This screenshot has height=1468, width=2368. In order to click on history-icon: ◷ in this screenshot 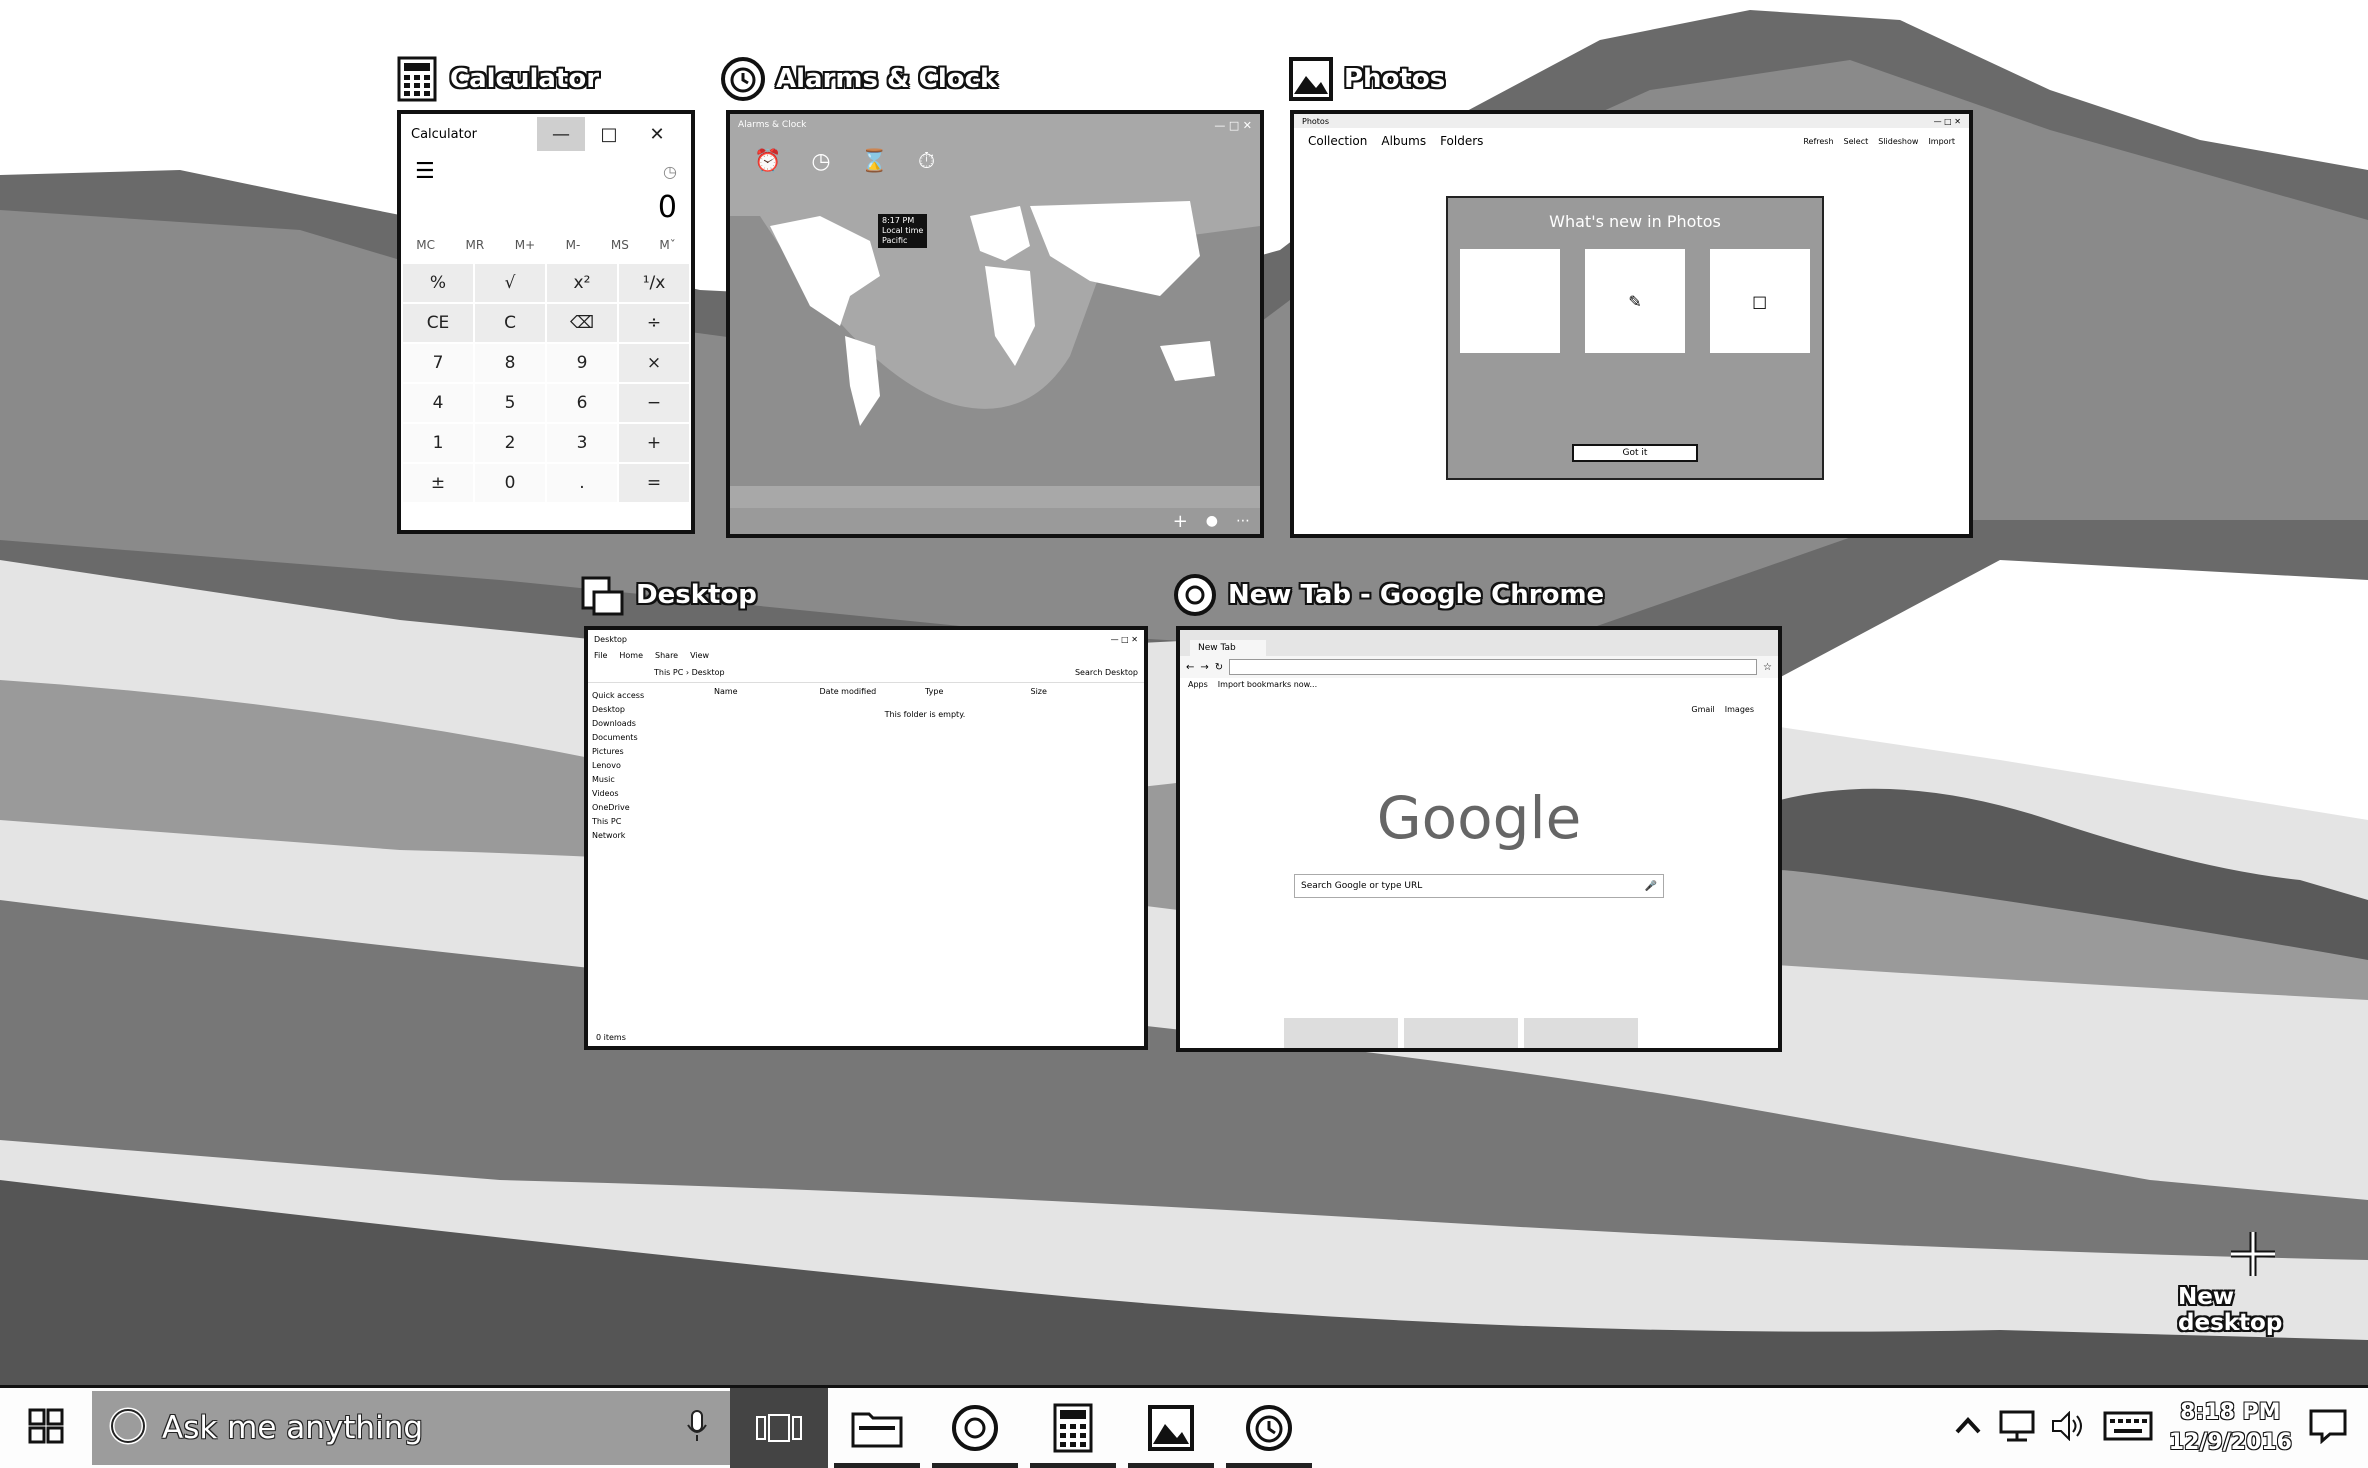, I will do `click(670, 171)`.